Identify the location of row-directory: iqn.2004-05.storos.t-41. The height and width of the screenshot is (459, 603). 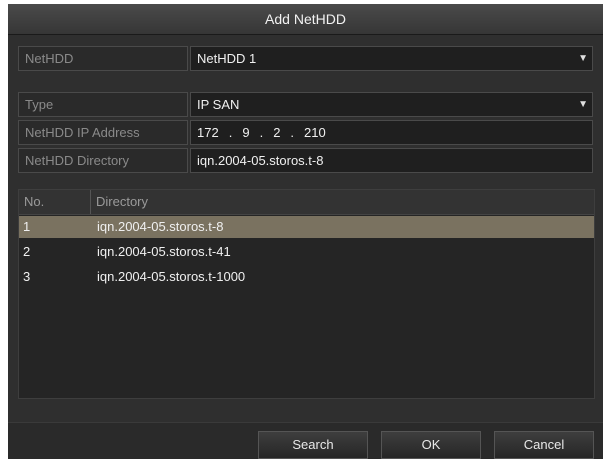
(164, 251).